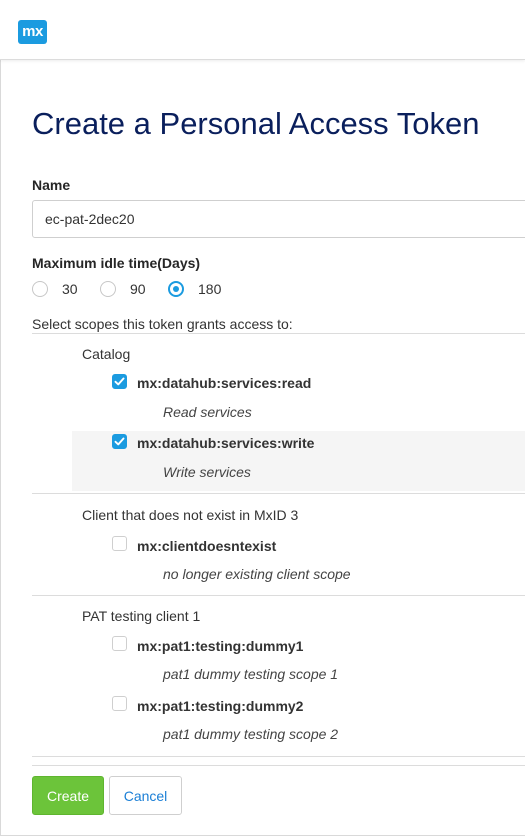  I want to click on scope-checkbox-services-read, so click(119, 381).